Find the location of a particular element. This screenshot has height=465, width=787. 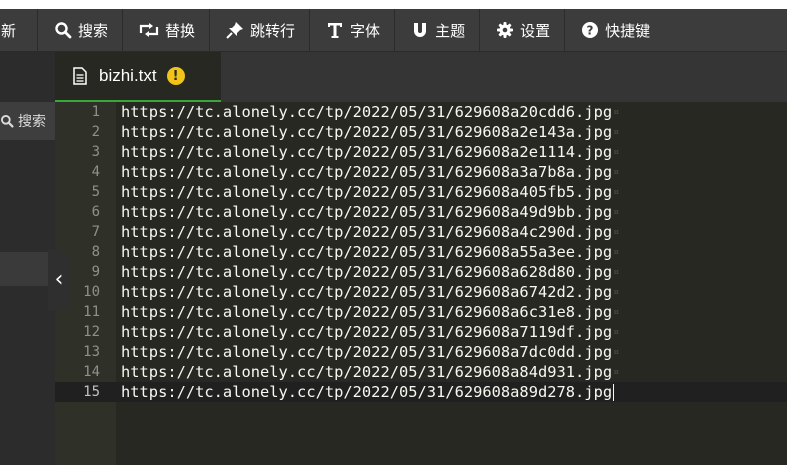

window-top-strip is located at coordinates (393, 4).